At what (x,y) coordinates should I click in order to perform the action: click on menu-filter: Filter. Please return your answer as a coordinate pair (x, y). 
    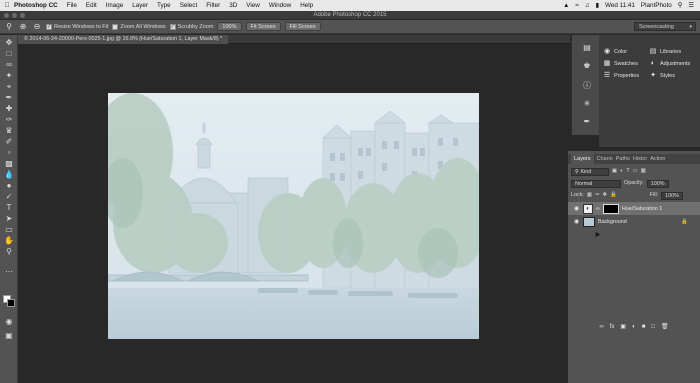
    Looking at the image, I should click on (213, 5).